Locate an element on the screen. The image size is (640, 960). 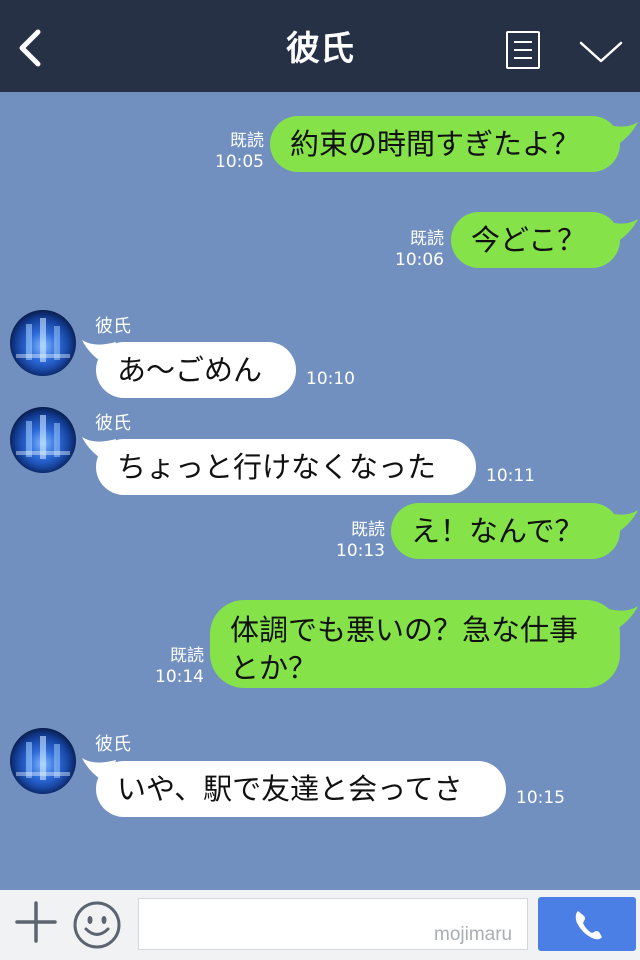
message-time: 10:10 is located at coordinates (330, 379).